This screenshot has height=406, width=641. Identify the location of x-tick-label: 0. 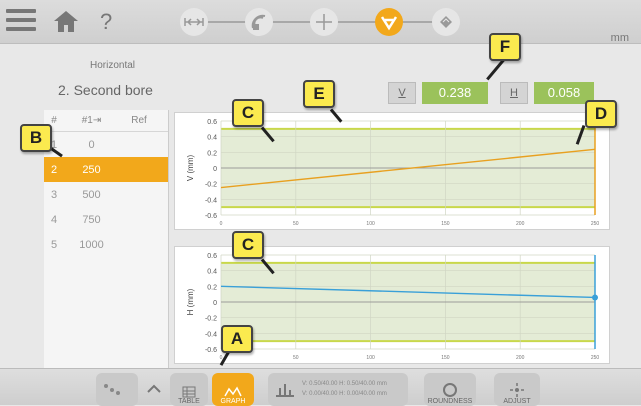
(221, 224).